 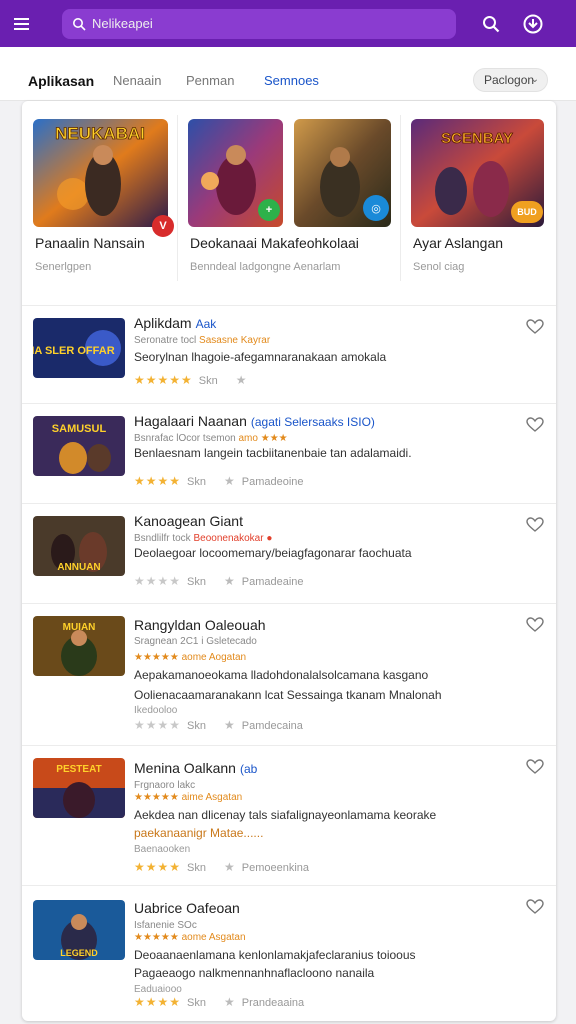 What do you see at coordinates (187, 908) in the screenshot?
I see `app-title: Uabrice Oafeoan` at bounding box center [187, 908].